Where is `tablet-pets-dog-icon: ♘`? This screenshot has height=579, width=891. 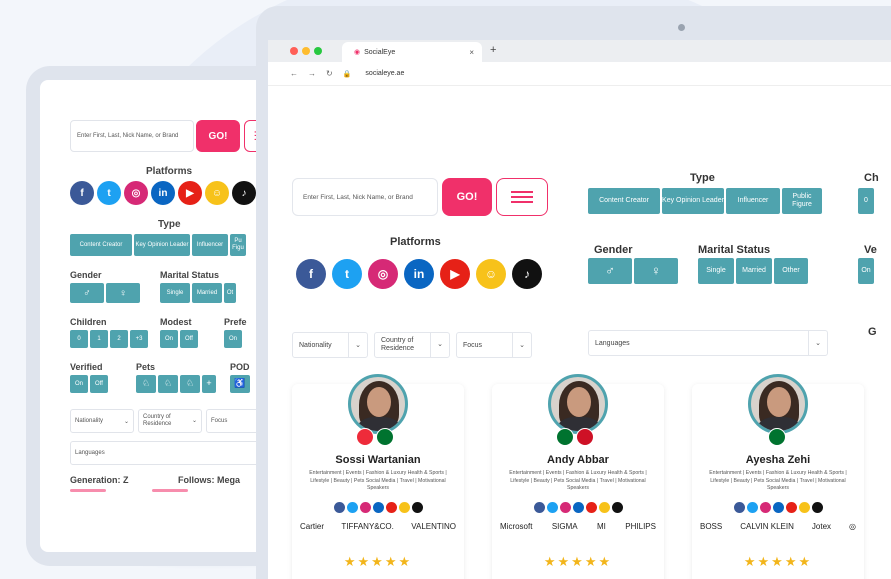
tablet-pets-dog-icon: ♘ is located at coordinates (146, 384).